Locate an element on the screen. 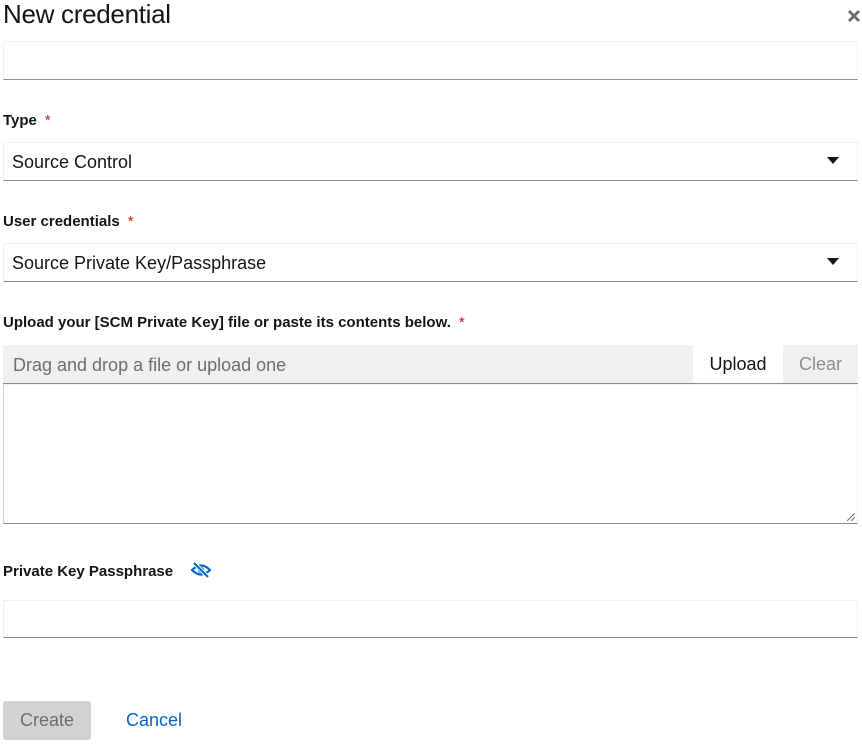 The height and width of the screenshot is (745, 862). close-icon is located at coordinates (854, 16).